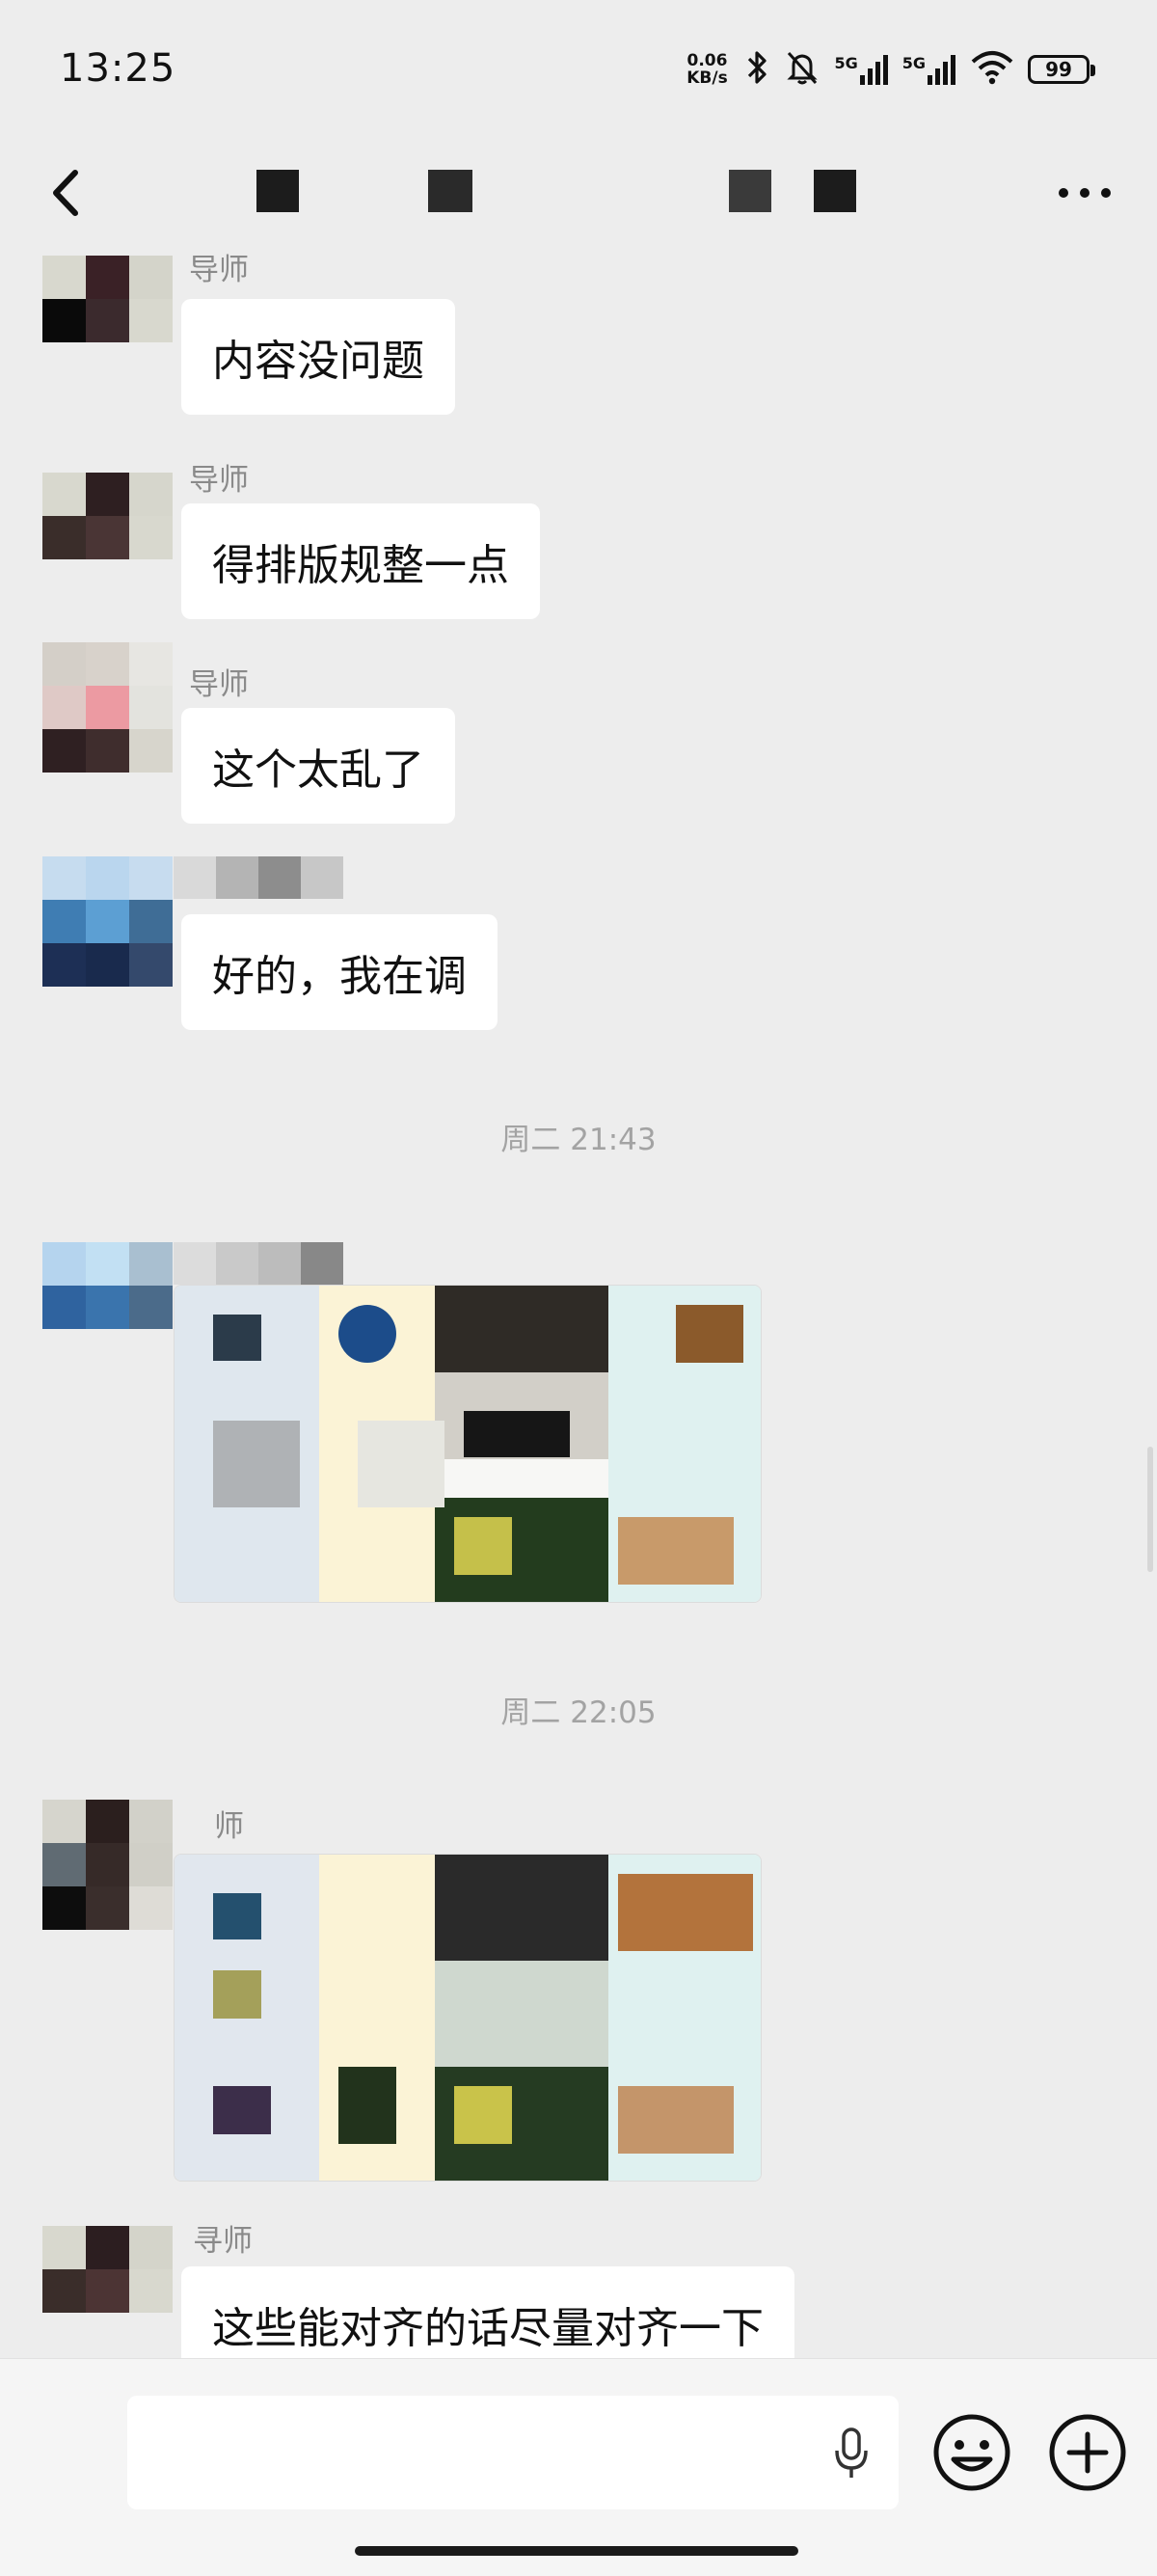 The width and height of the screenshot is (1157, 2576). What do you see at coordinates (1150, 1509) in the screenshot?
I see `scrollbar` at bounding box center [1150, 1509].